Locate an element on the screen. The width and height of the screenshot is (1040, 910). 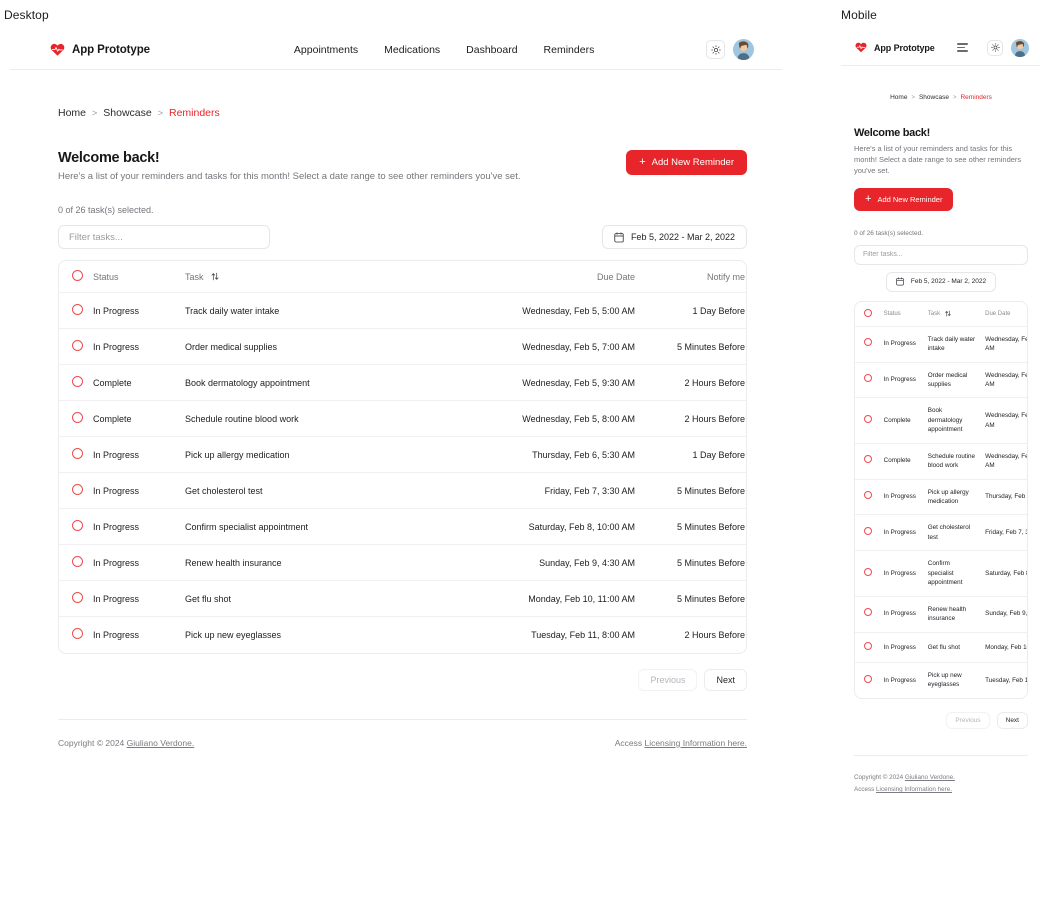
hamburger-icon is located at coordinates (962, 47).